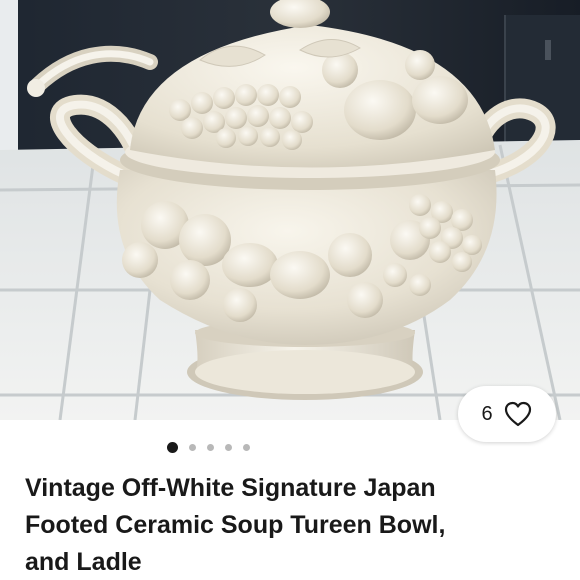 Image resolution: width=580 pixels, height=580 pixels. Describe the element at coordinates (487, 414) in the screenshot. I see `like-count: 6` at that location.